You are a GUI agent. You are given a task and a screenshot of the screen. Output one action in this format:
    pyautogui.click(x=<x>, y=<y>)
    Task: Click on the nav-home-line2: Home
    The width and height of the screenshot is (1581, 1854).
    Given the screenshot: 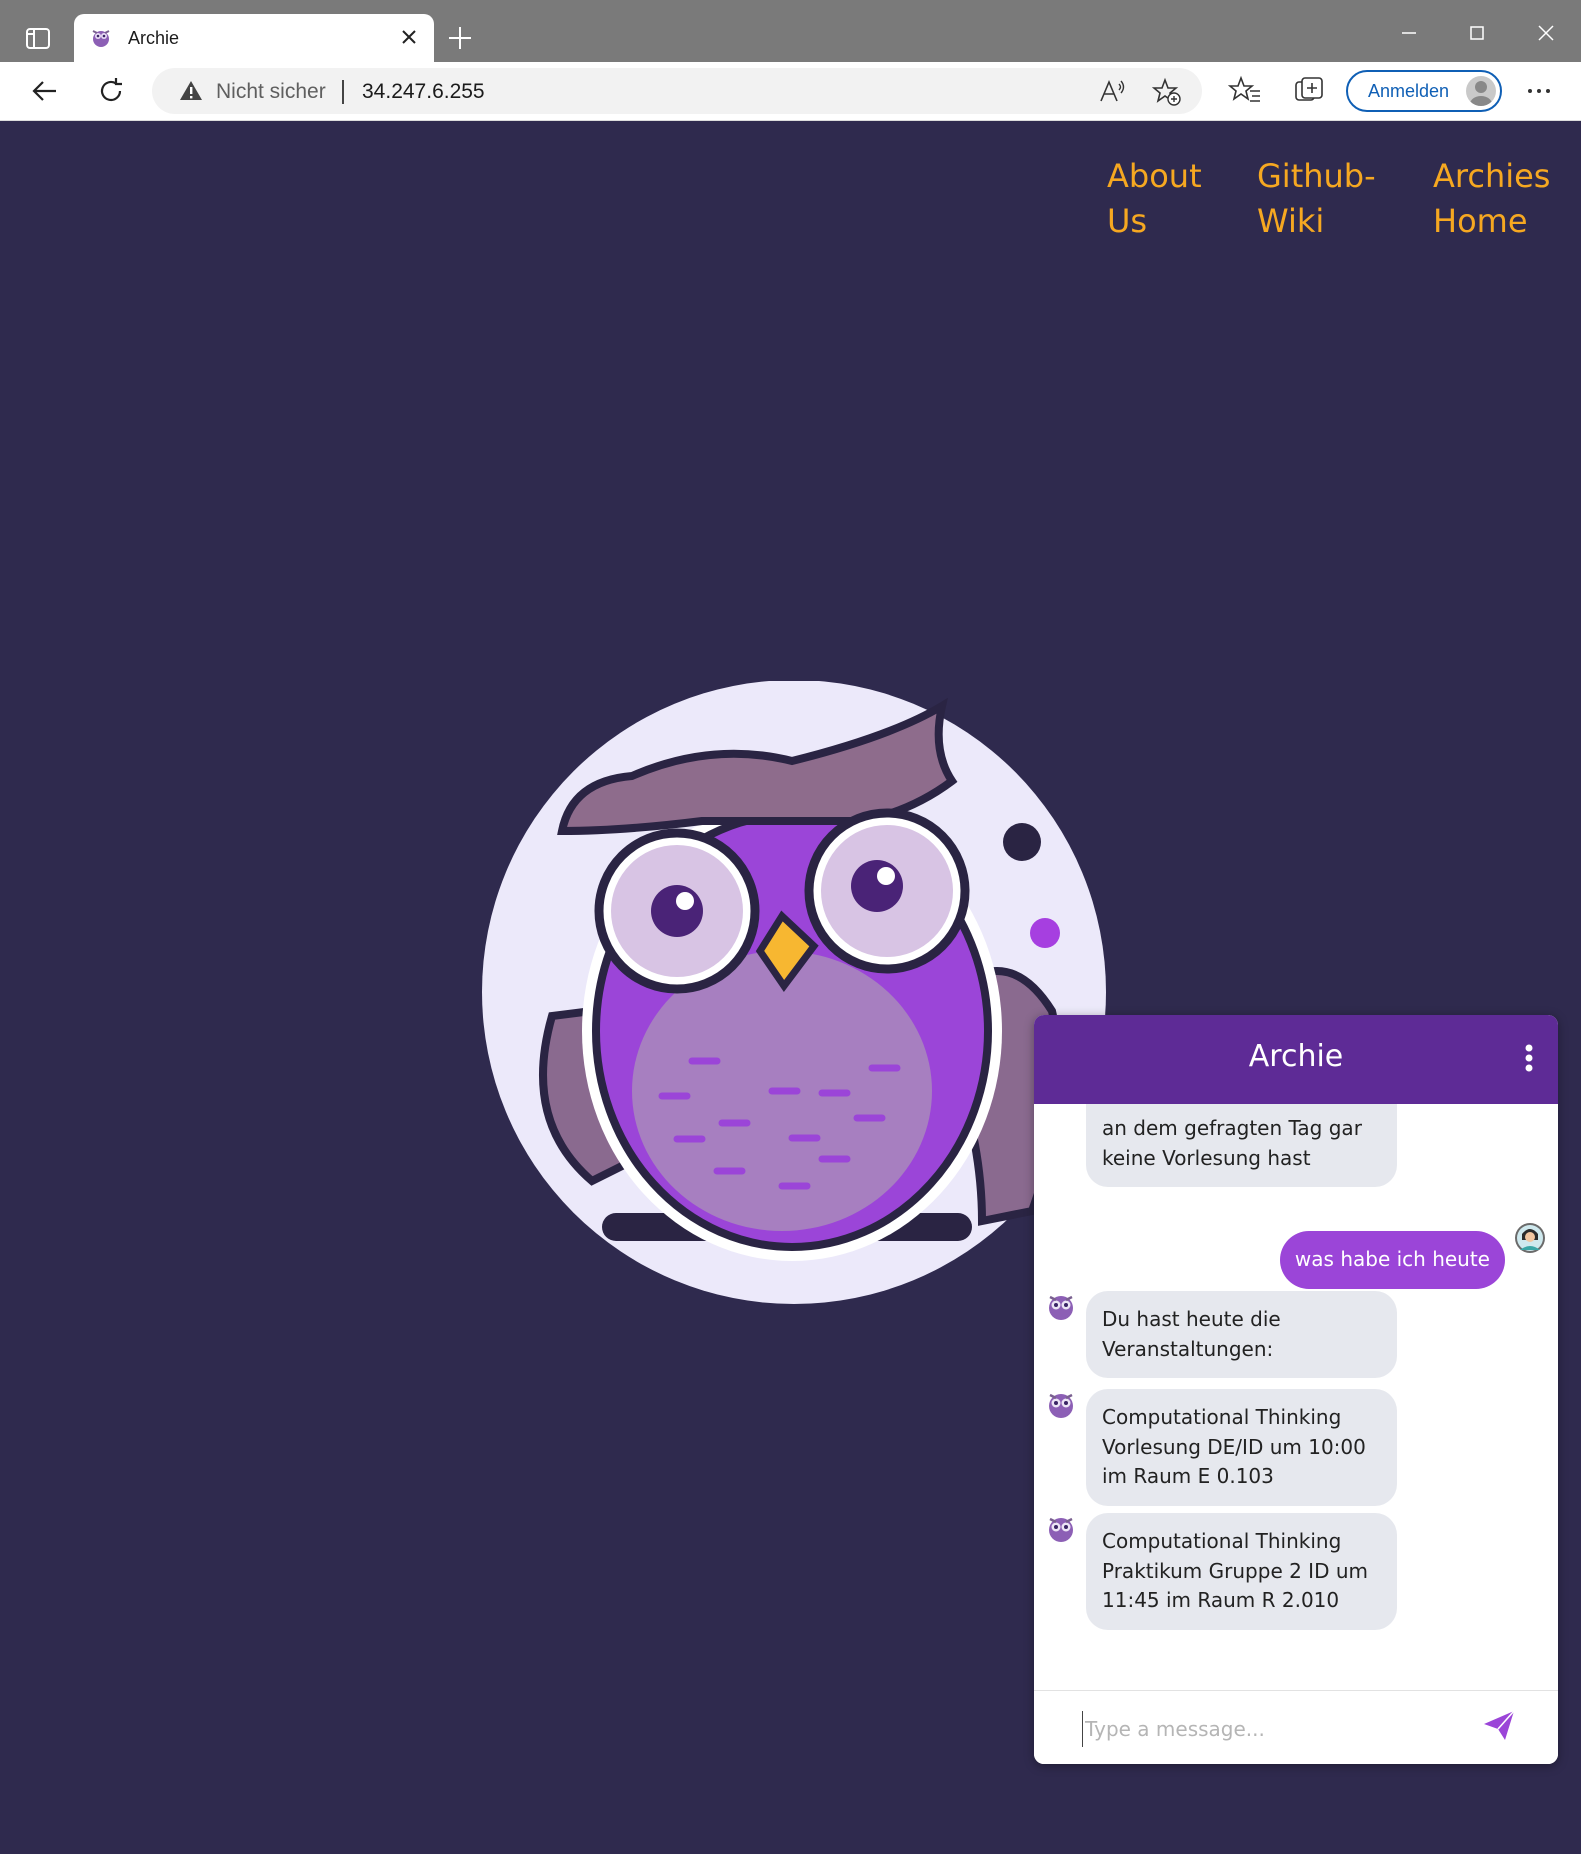 What is the action you would take?
    pyautogui.click(x=1480, y=221)
    